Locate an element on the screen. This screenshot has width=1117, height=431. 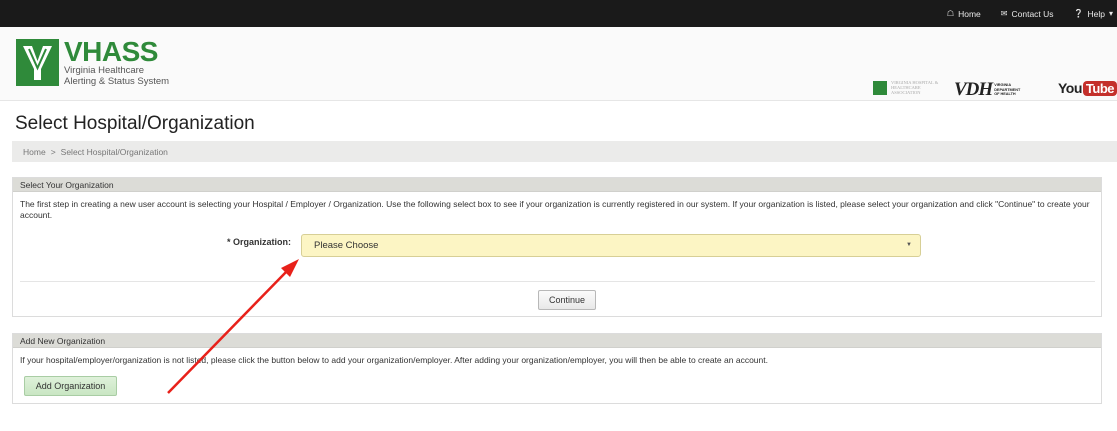
vdh-logo: VDH VIRGINIA DEPARTMENT OF HEALTH is located at coordinates (988, 90).